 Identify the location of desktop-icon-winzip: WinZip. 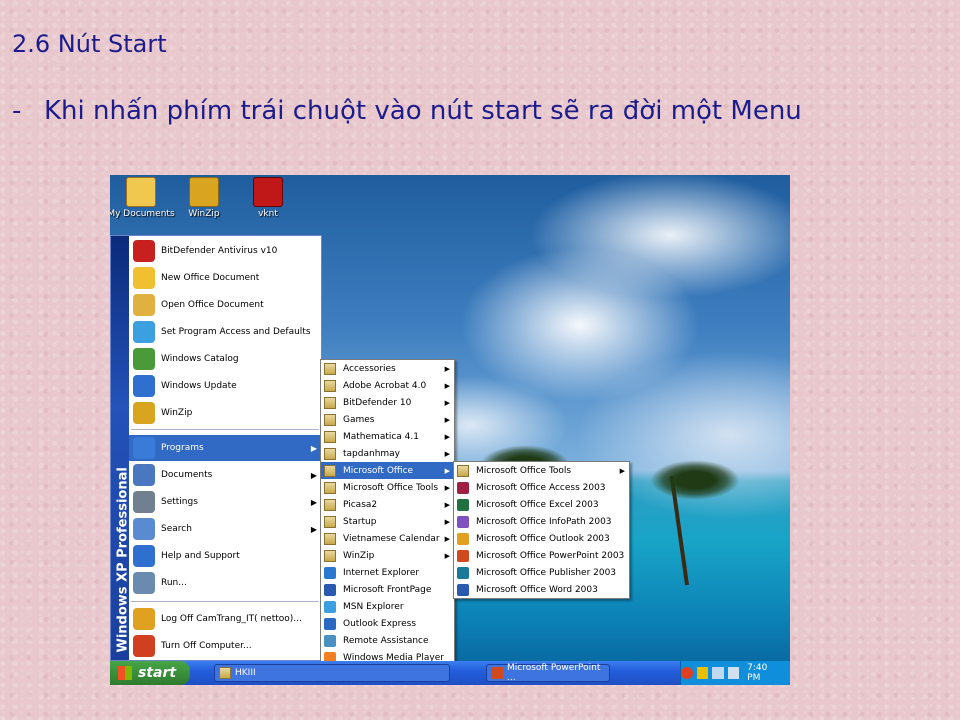
(204, 198).